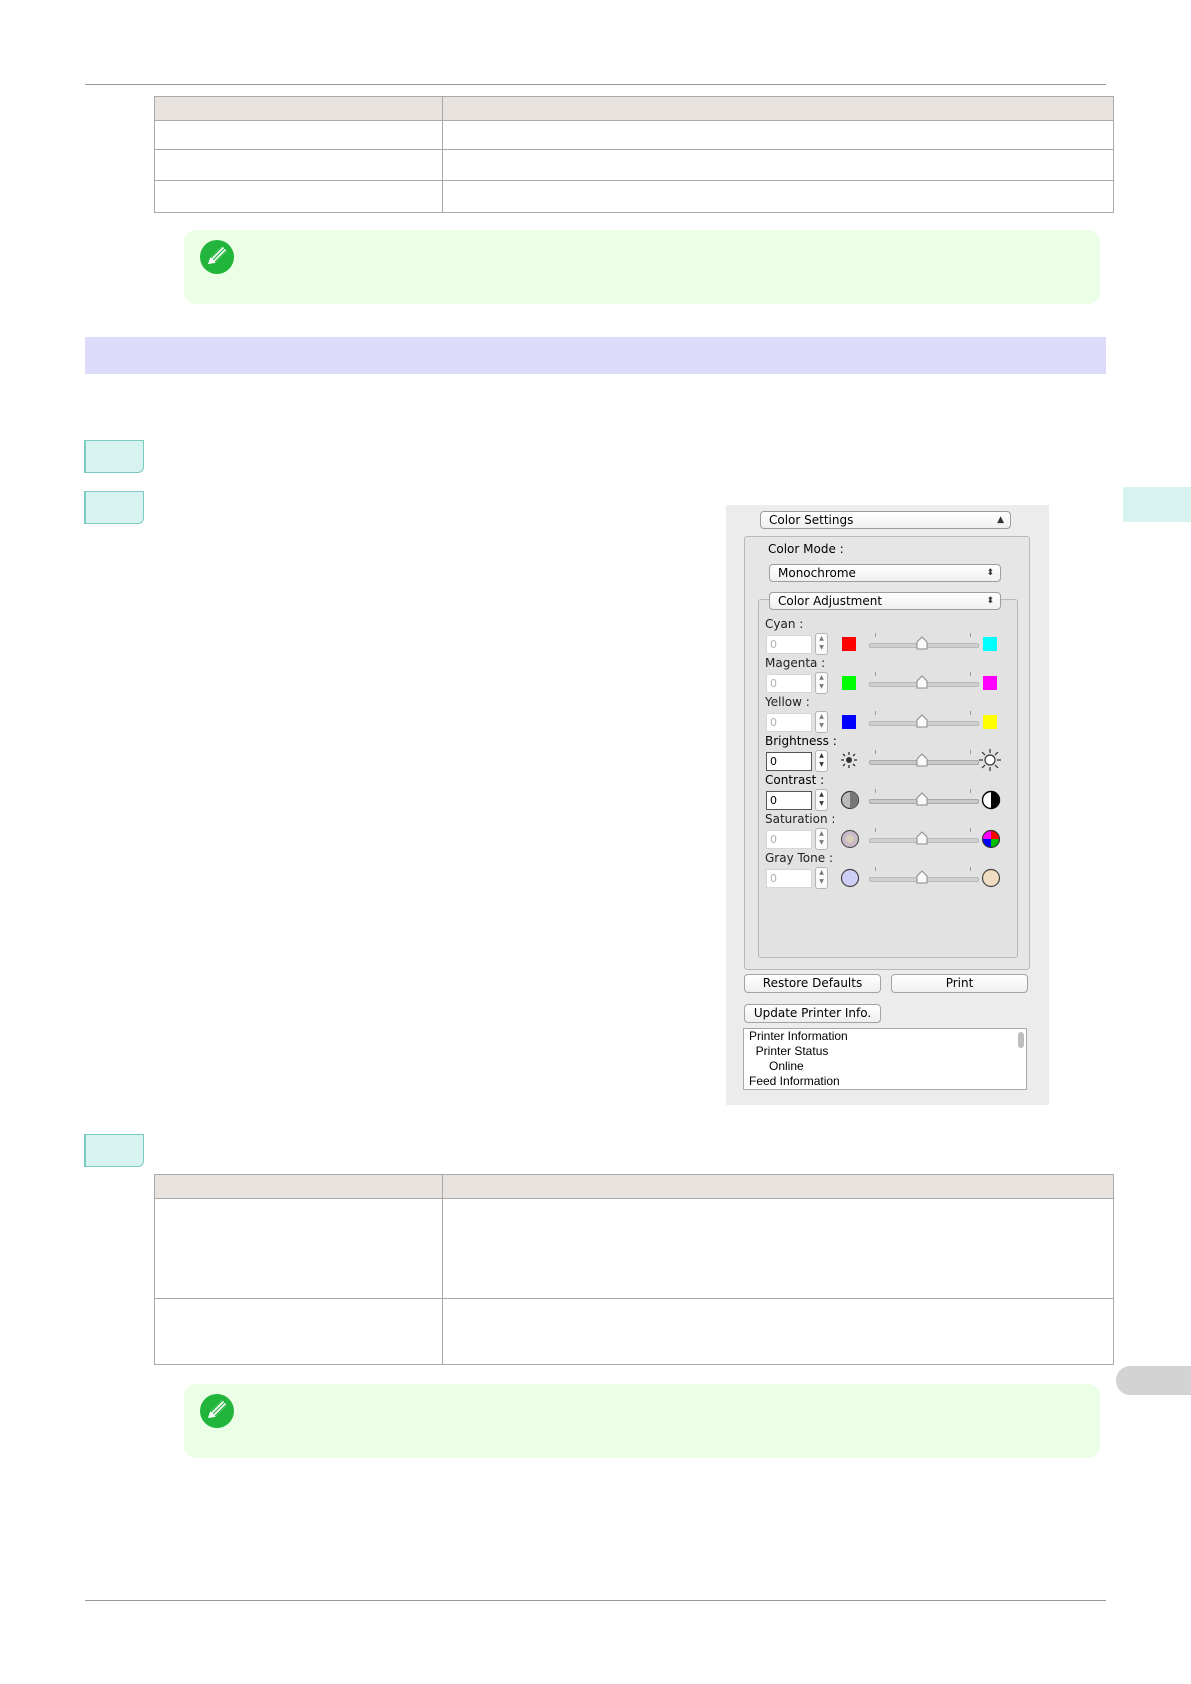  I want to click on color-adjustment-popup: Color Adjustment ⬍, so click(885, 601).